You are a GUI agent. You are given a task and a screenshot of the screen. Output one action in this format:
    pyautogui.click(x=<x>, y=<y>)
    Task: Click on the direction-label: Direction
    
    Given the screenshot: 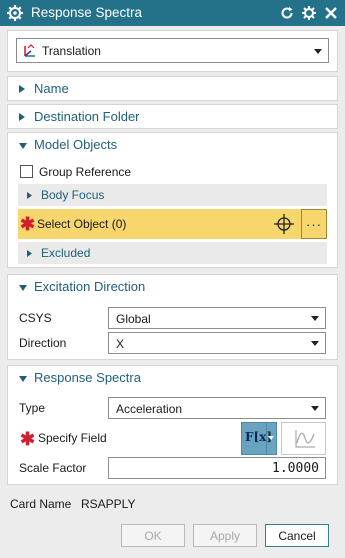 What is the action you would take?
    pyautogui.click(x=43, y=343)
    